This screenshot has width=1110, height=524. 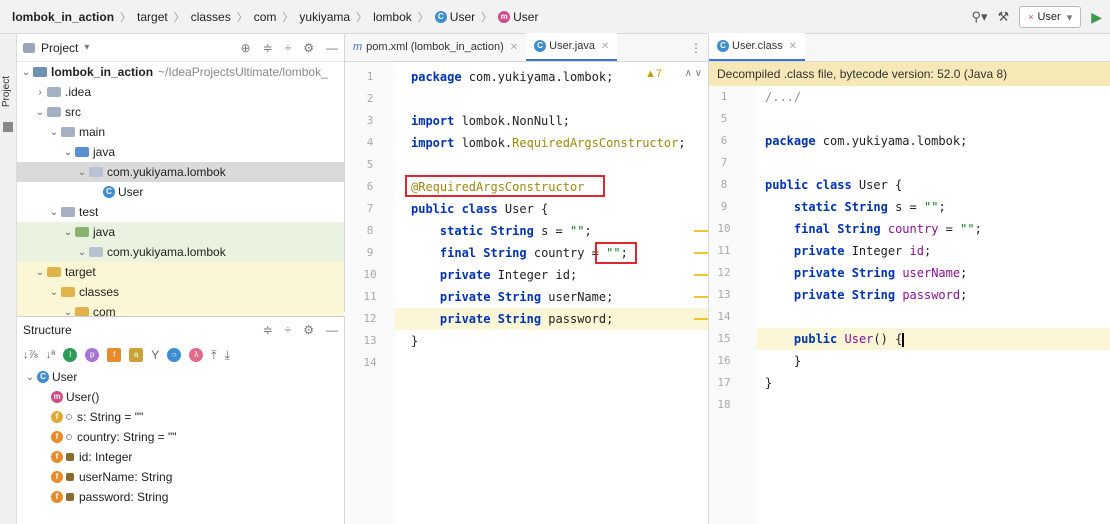 I want to click on field-icon: f, so click(x=57, y=477).